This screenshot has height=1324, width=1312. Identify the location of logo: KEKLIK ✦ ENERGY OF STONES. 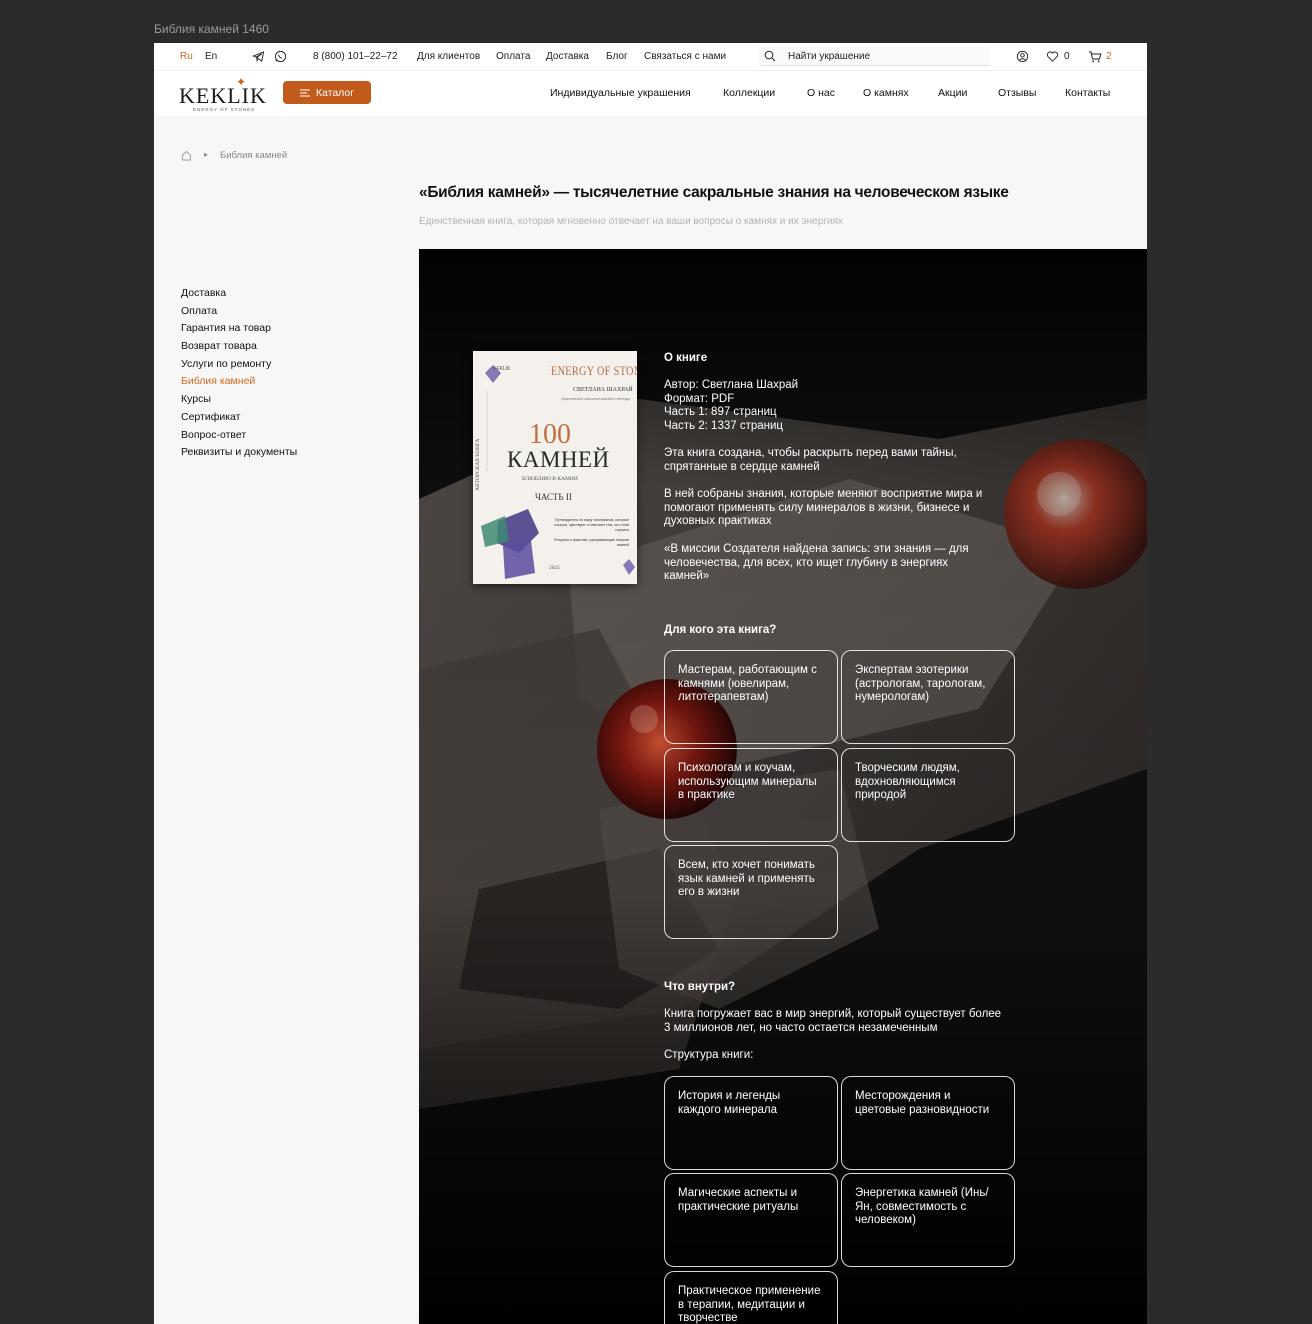
(222, 93).